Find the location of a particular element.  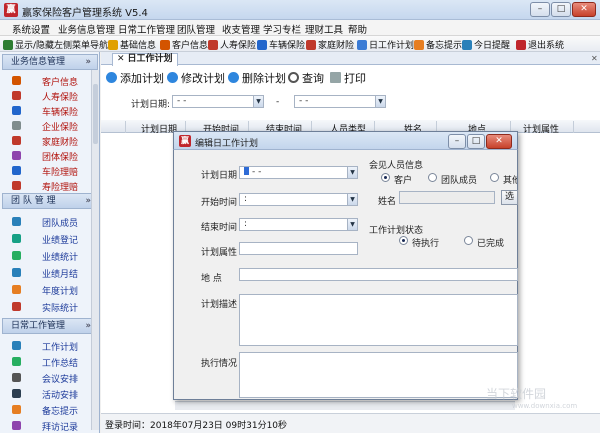

menu-daily-work: 日常工作管理 is located at coordinates (146, 29).